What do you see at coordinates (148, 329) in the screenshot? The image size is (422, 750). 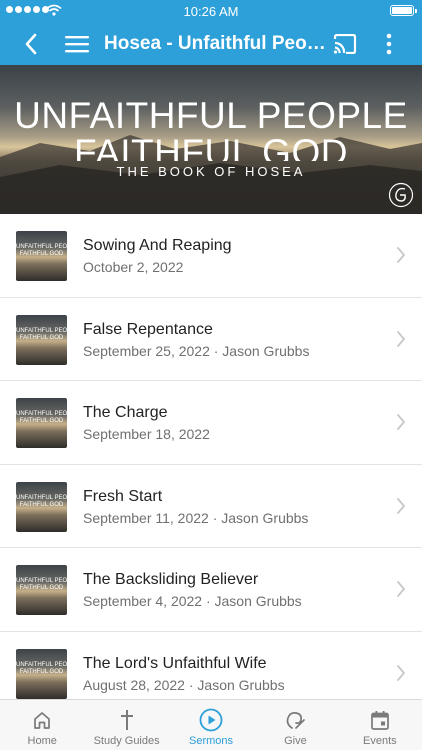 I see `sermon-title: False Repentance` at bounding box center [148, 329].